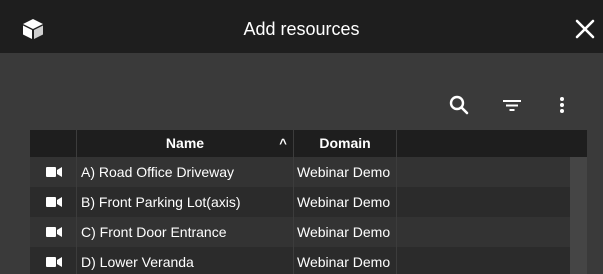 Image resolution: width=603 pixels, height=274 pixels. What do you see at coordinates (459, 105) in the screenshot?
I see `search-icon` at bounding box center [459, 105].